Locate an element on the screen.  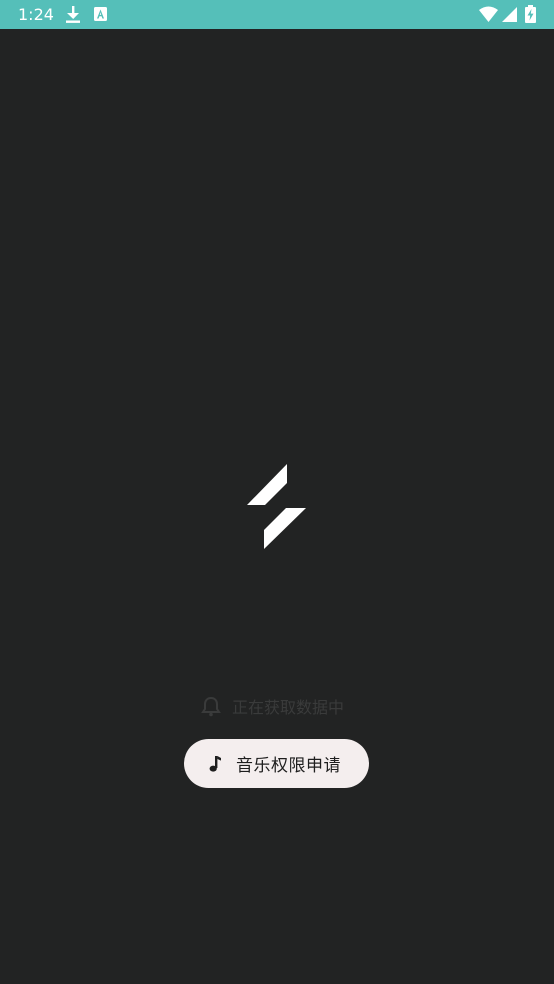
status-bar: 1:24 is located at coordinates (277, 14).